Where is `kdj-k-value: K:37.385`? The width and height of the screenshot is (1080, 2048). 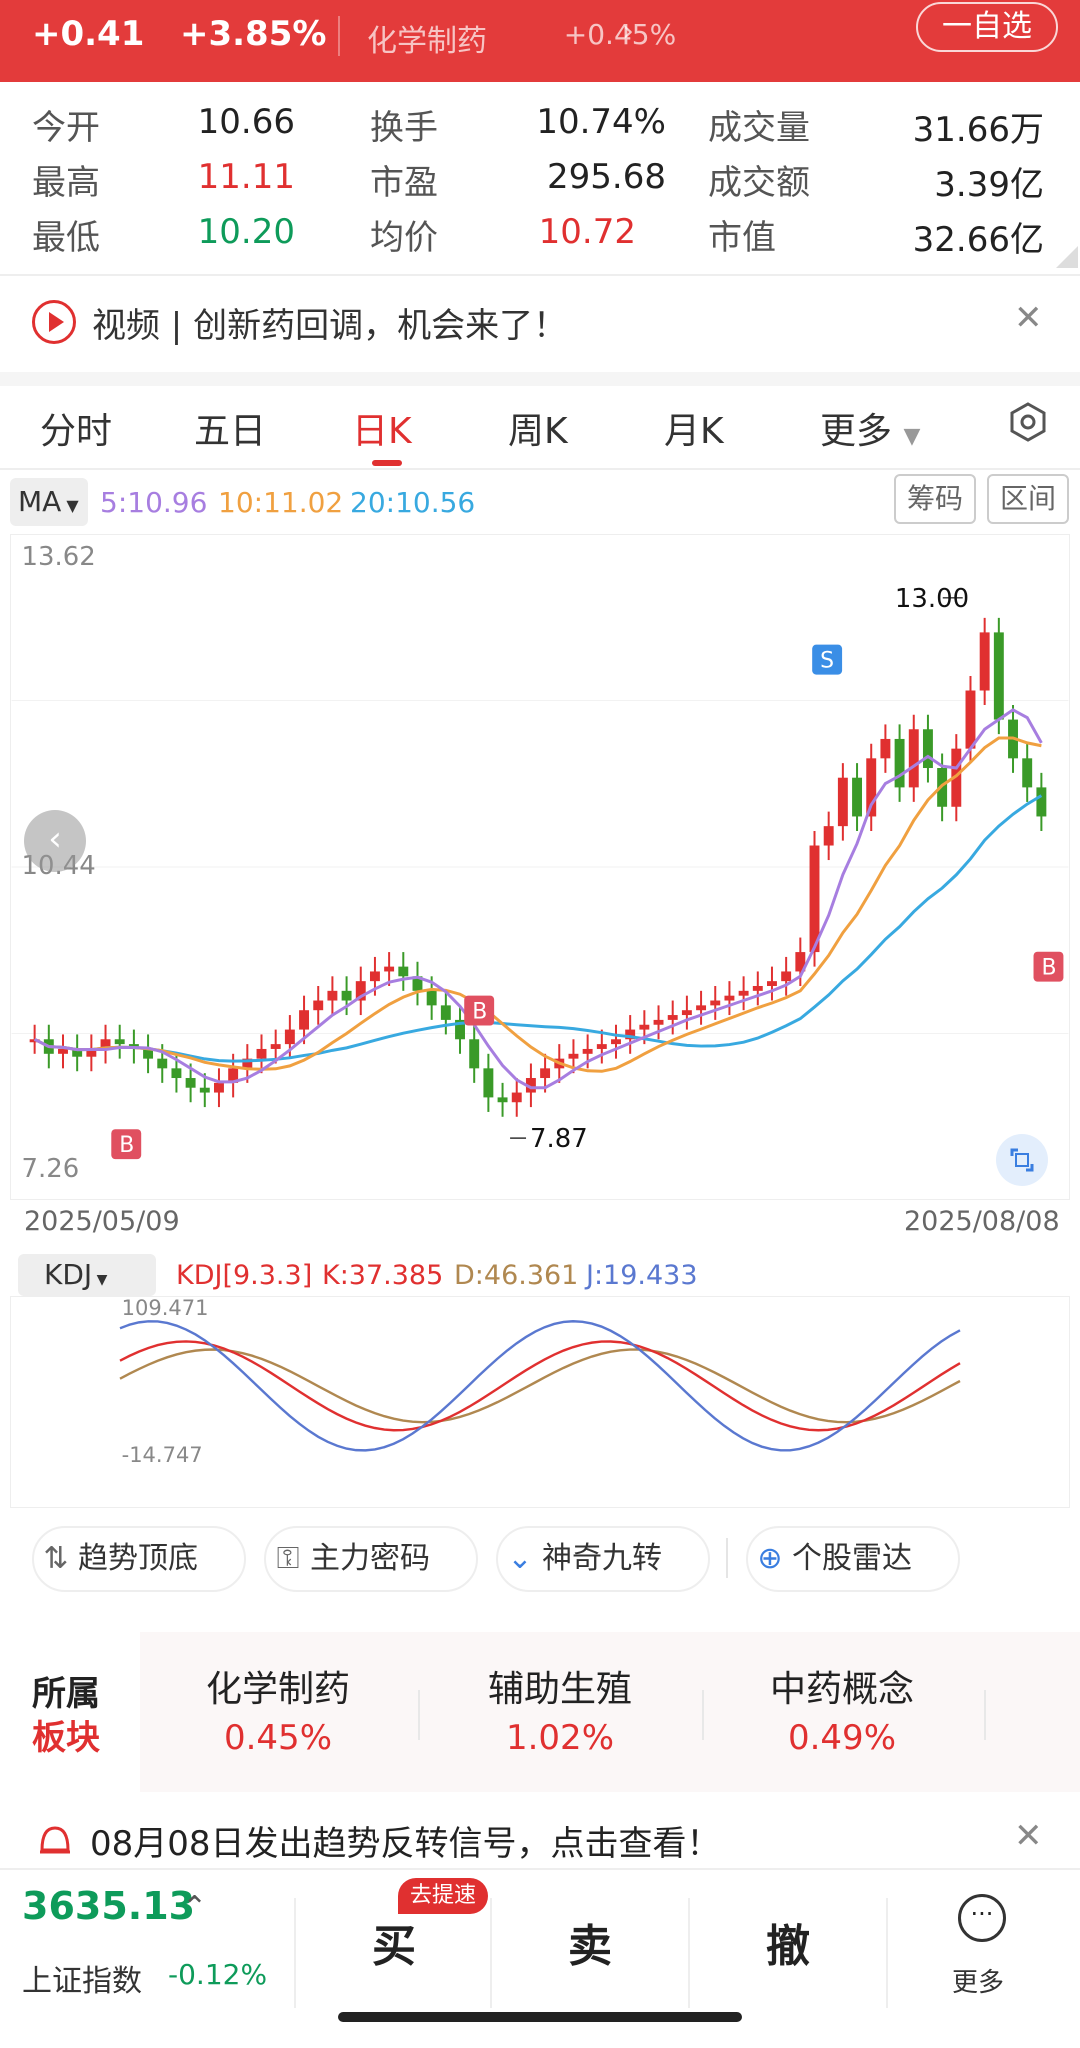 kdj-k-value: K:37.385 is located at coordinates (383, 1275).